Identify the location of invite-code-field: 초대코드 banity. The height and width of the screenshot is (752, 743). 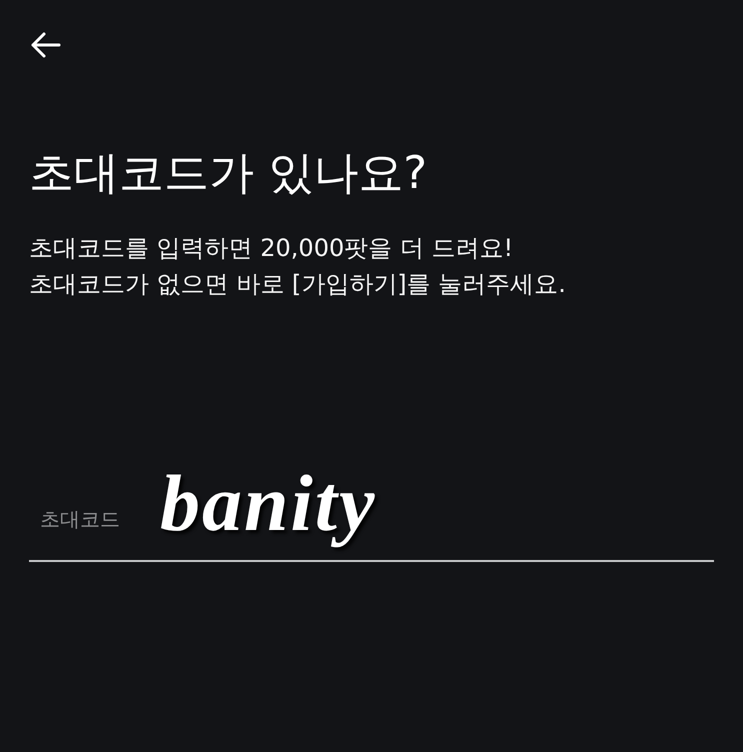
(371, 512).